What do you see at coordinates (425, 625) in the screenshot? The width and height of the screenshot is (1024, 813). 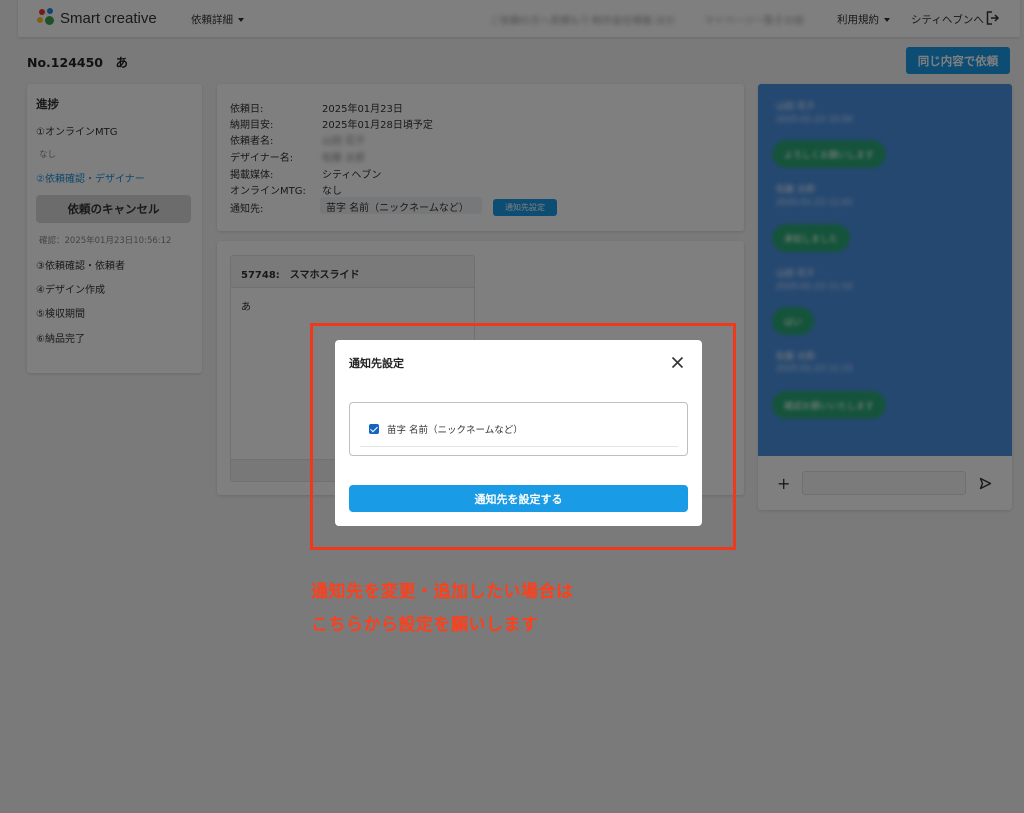 I see `annotation-line-2: こちらから設定を願いします` at bounding box center [425, 625].